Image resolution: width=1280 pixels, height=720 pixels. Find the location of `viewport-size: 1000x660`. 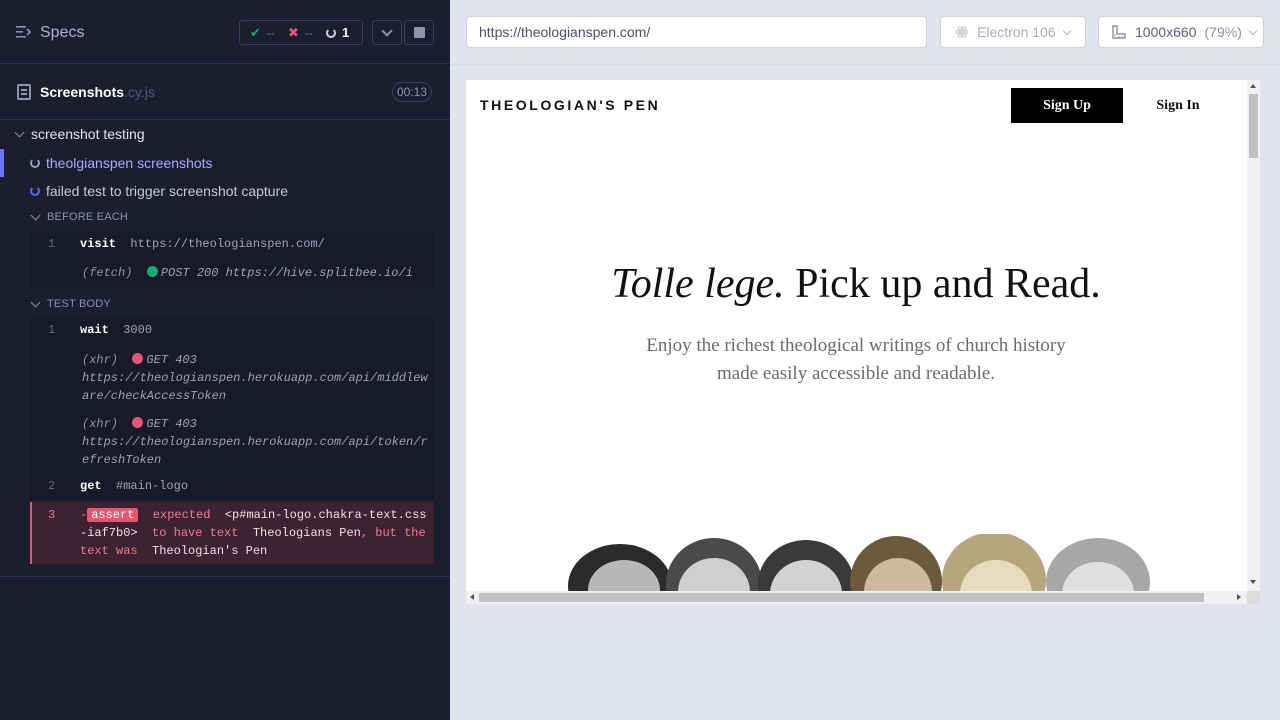

viewport-size: 1000x660 is located at coordinates (1166, 32).